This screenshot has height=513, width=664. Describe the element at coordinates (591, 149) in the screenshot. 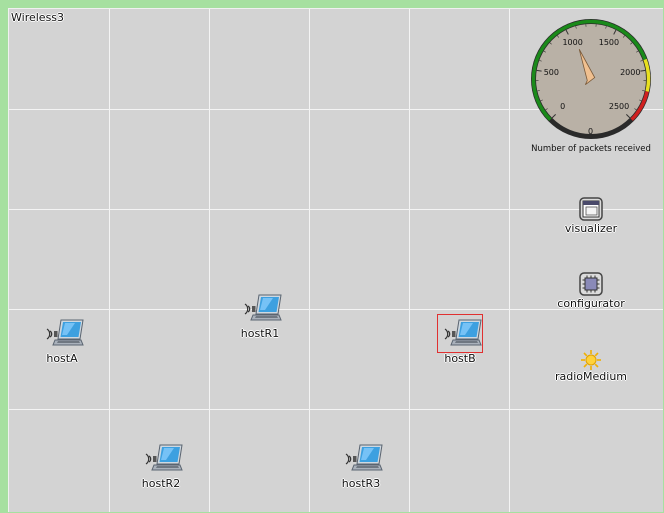

I see `gauge-caption: Number of packets received` at that location.